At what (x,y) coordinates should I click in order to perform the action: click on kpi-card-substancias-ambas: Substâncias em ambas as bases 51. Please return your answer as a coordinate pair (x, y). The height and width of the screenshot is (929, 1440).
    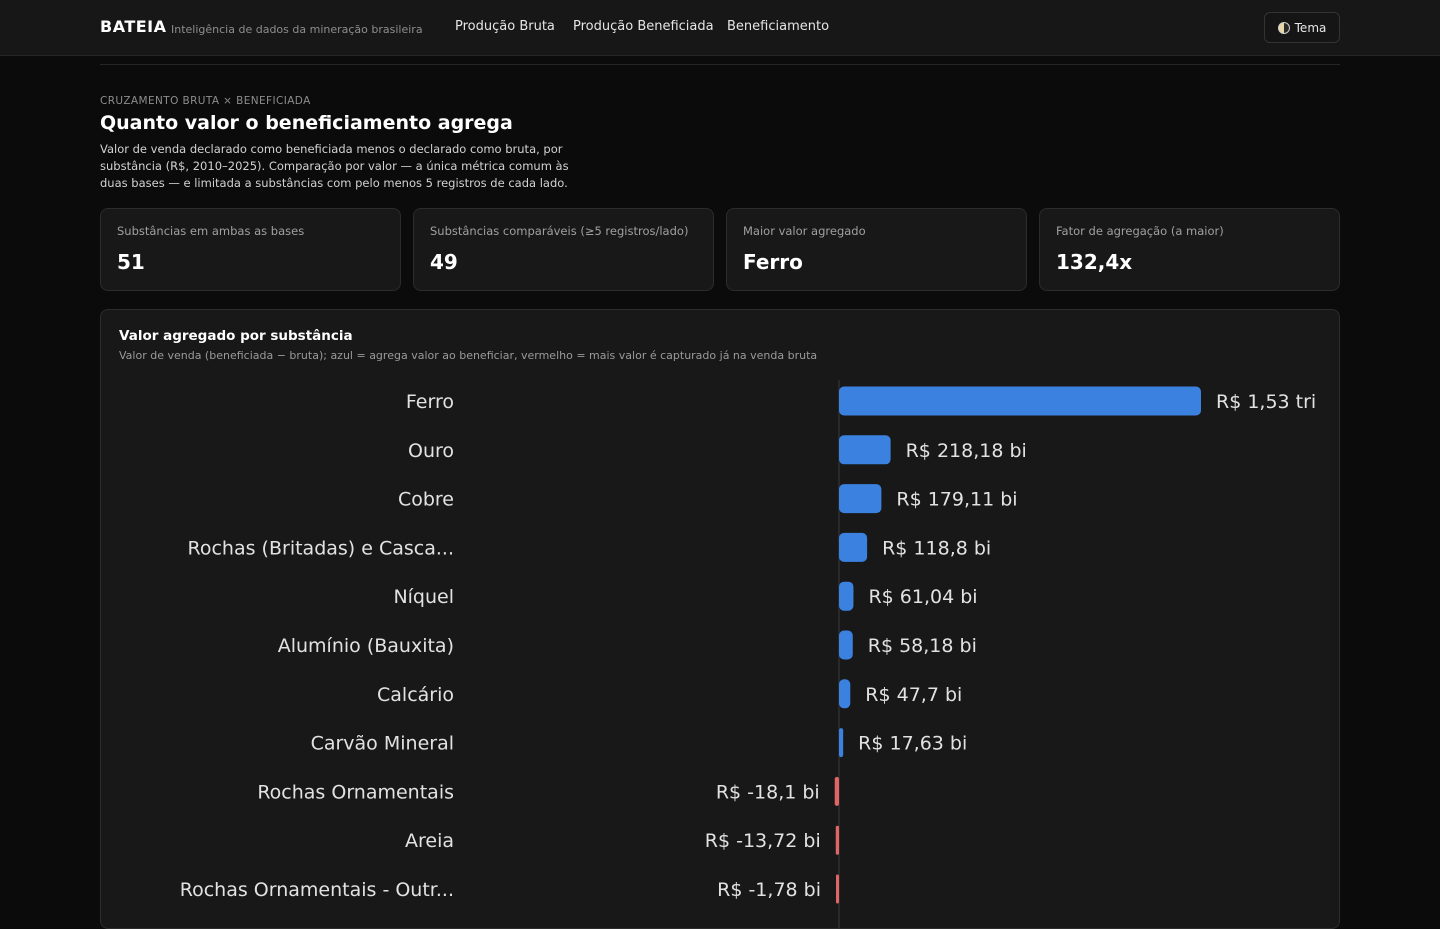
    Looking at the image, I should click on (250, 249).